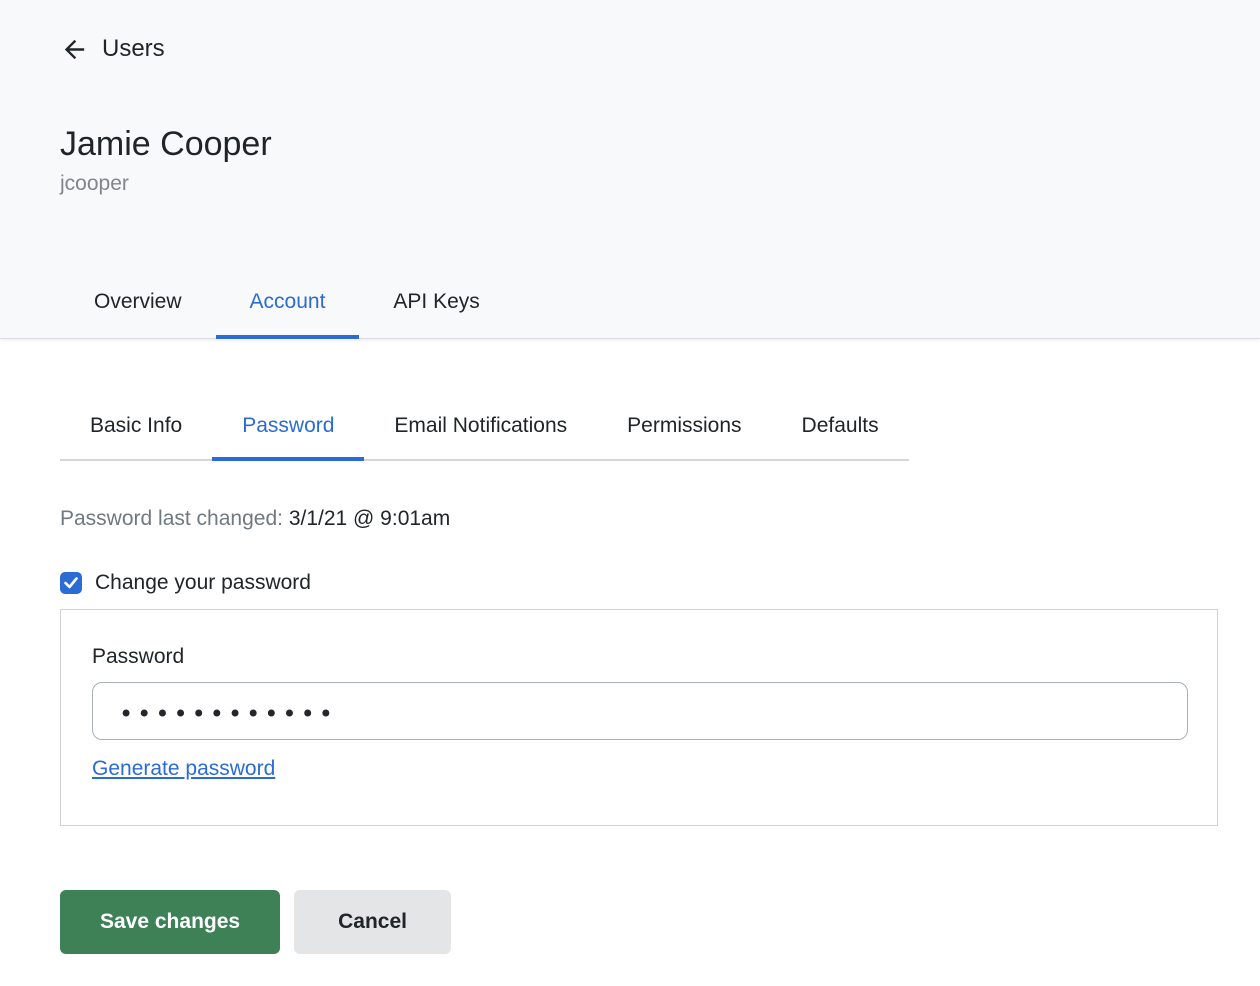 The image size is (1260, 986). What do you see at coordinates (170, 922) in the screenshot?
I see `save-changes-button: Save changes` at bounding box center [170, 922].